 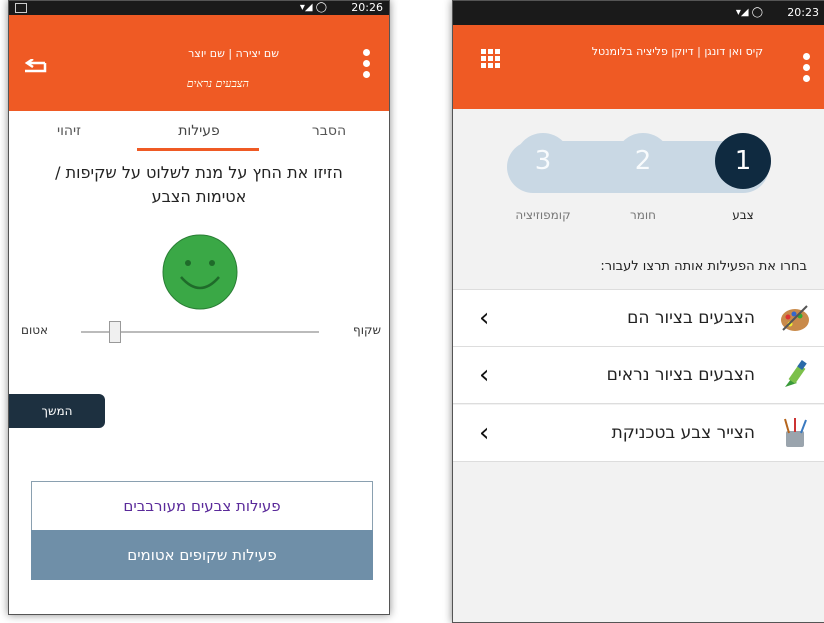 I want to click on list-item-colors-are: הצבעים בציור הם ‹, so click(x=638, y=318).